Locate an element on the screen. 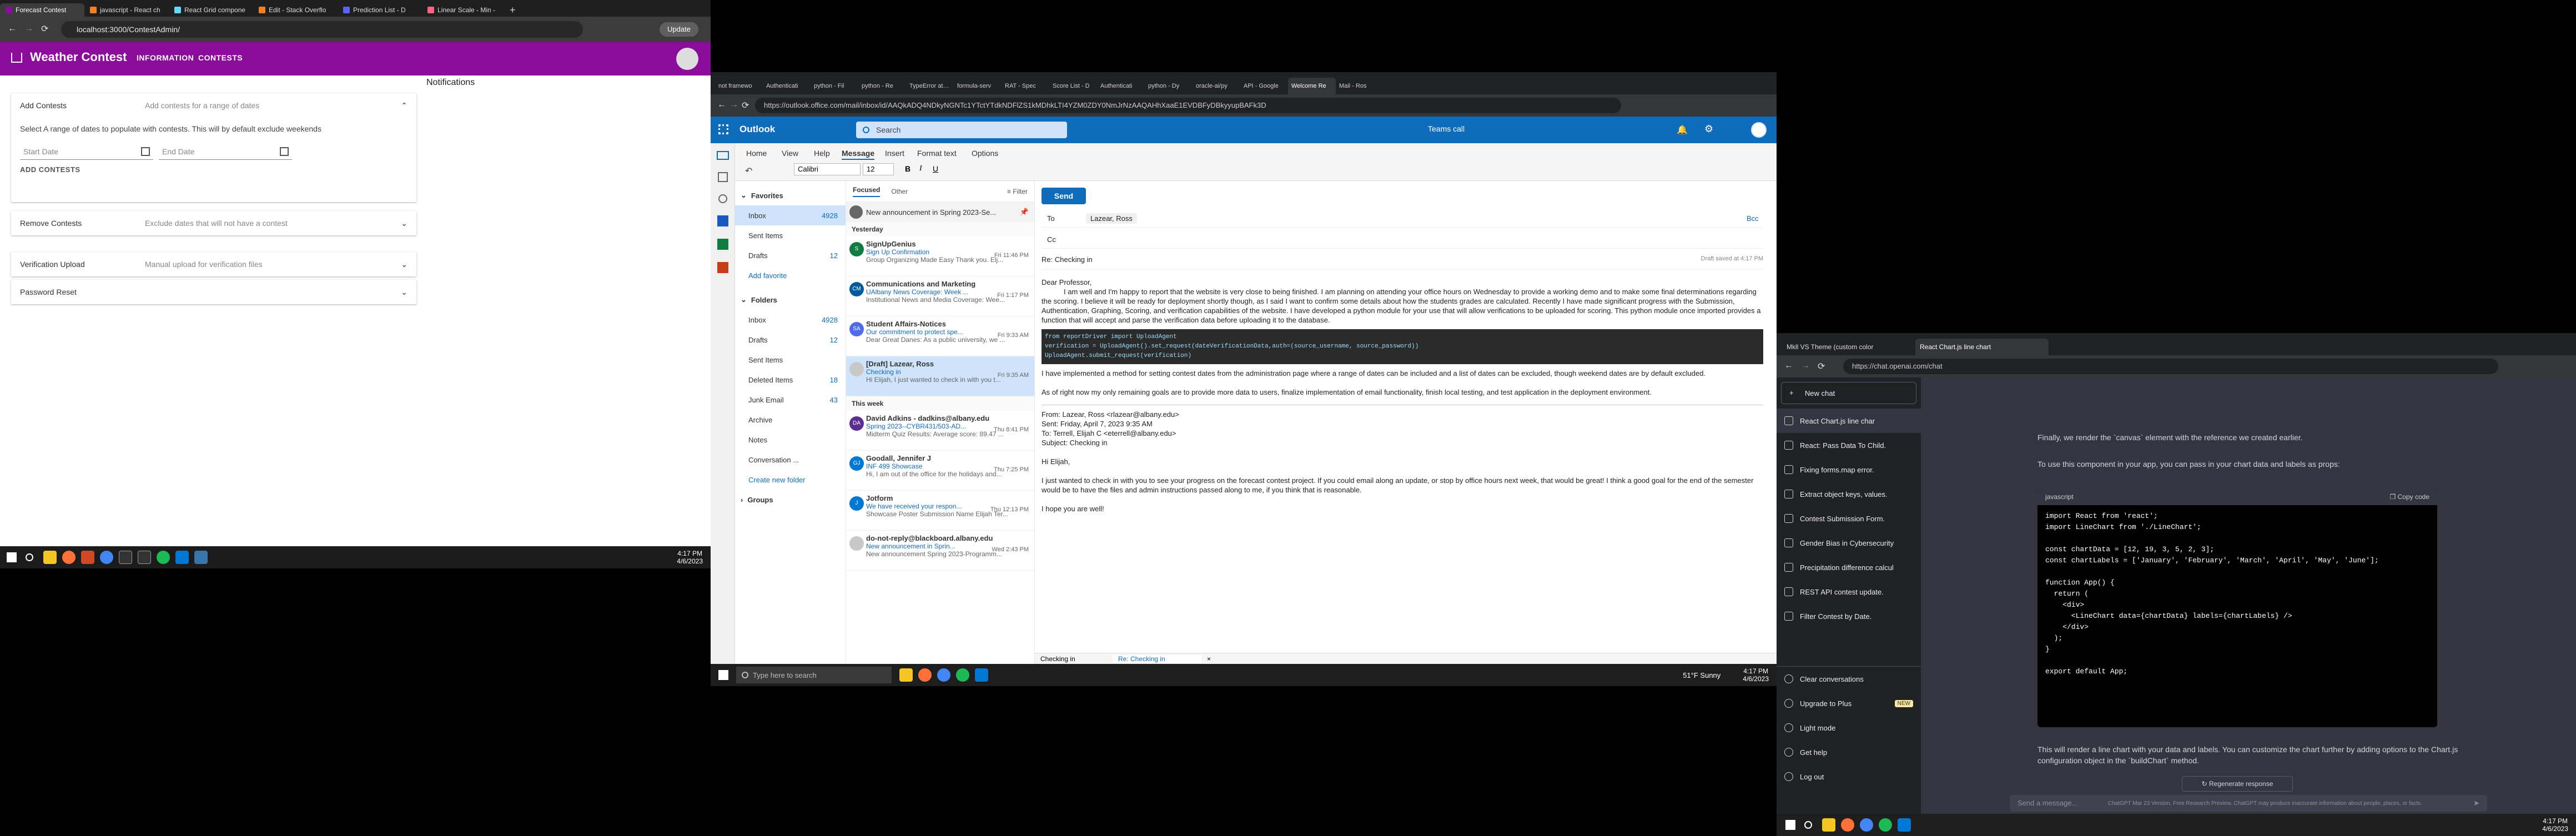 The height and width of the screenshot is (836, 2576). new-chat-button: + New chat is located at coordinates (1848, 393).